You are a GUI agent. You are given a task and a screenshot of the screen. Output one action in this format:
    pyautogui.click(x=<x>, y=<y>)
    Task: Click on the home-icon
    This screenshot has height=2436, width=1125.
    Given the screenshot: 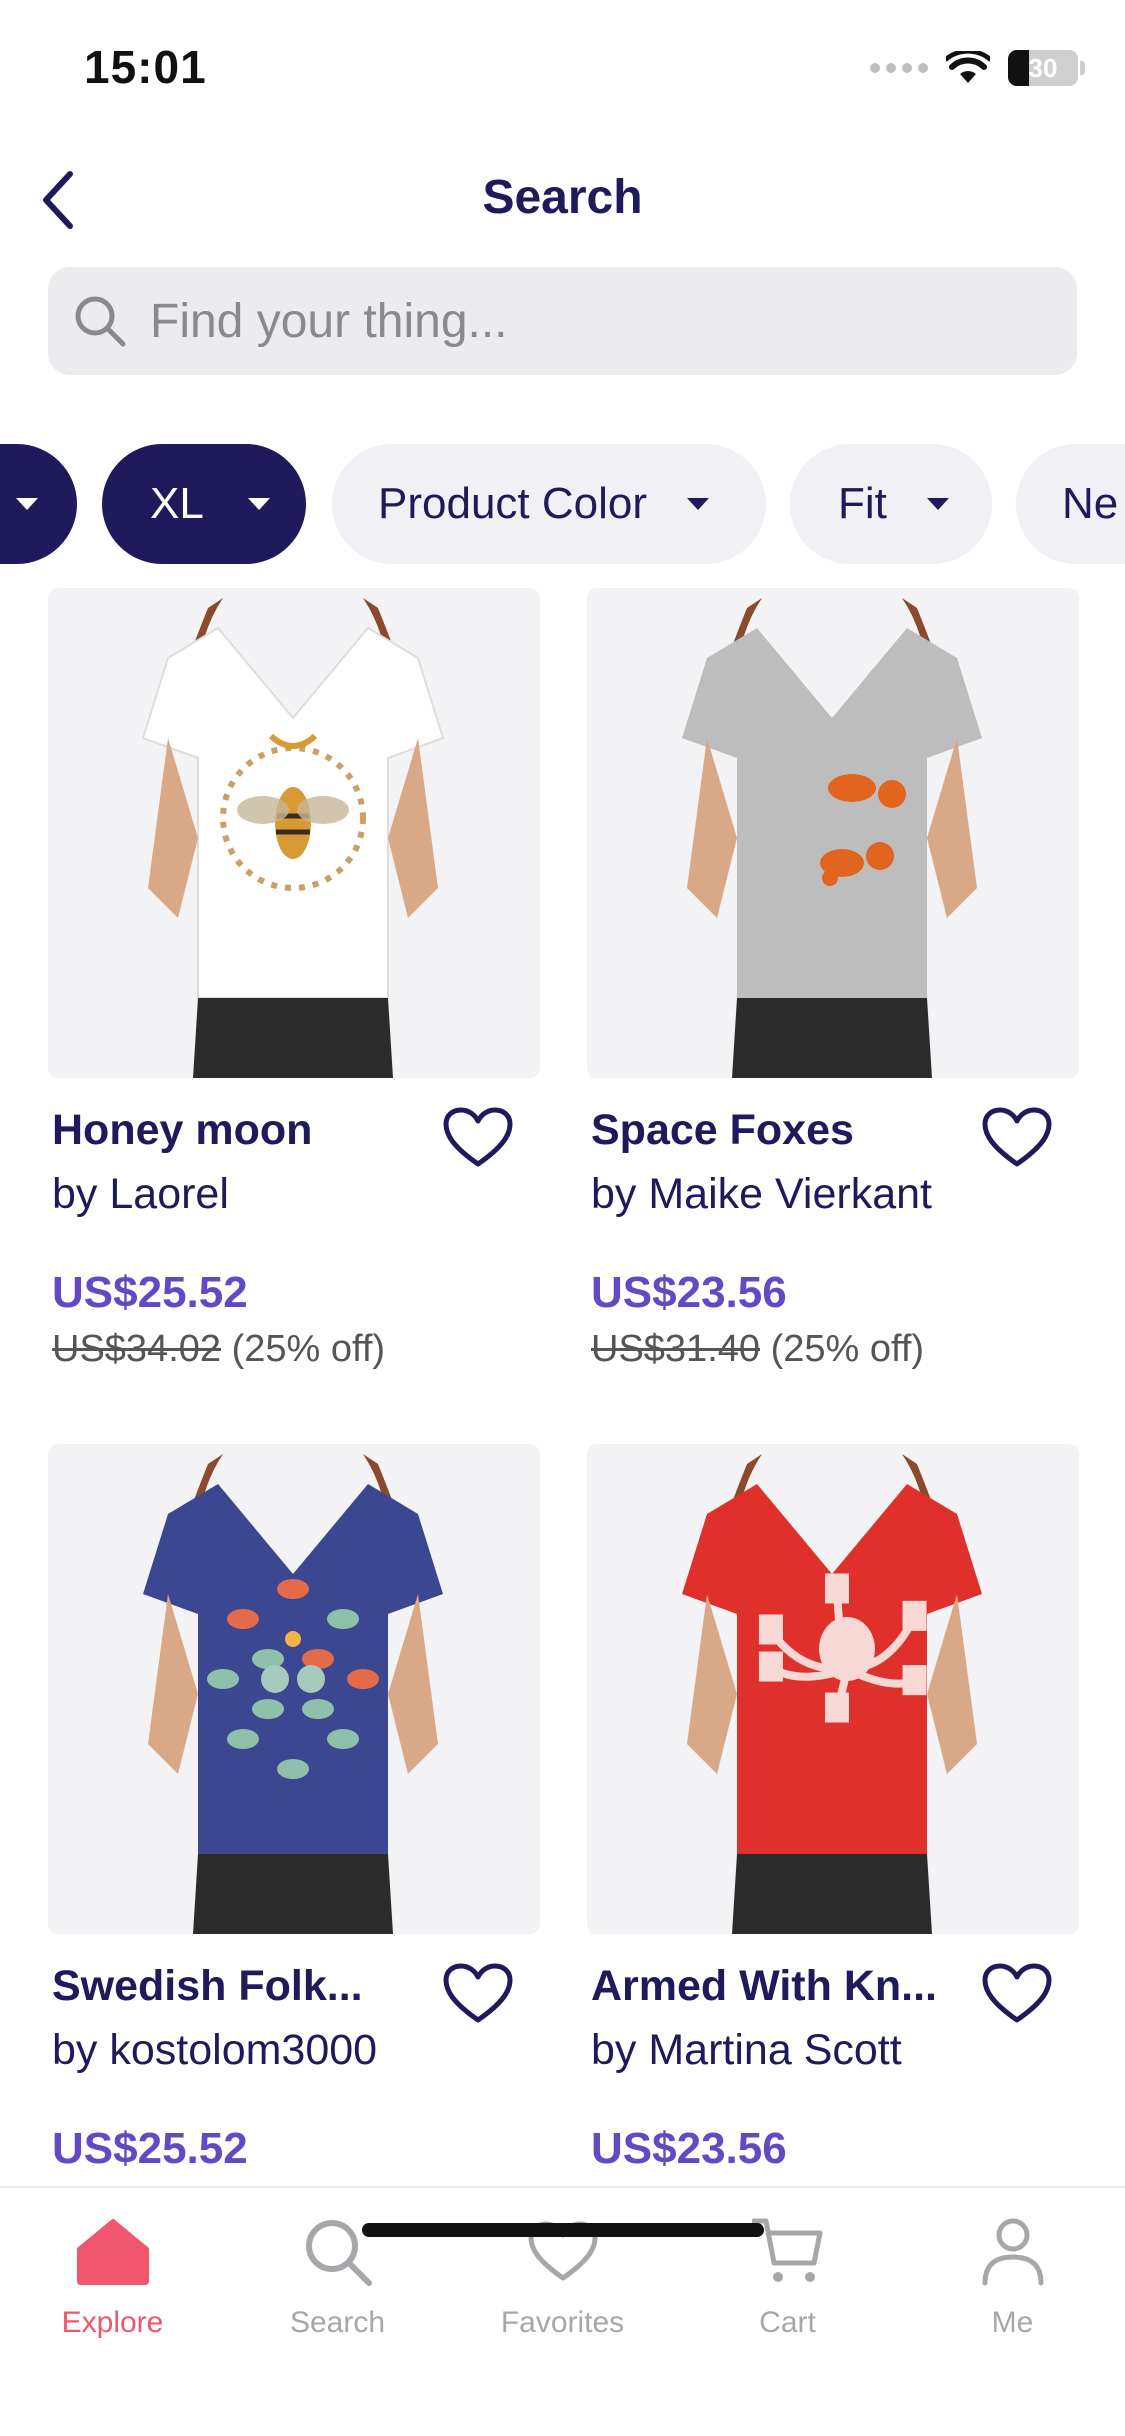 What is the action you would take?
    pyautogui.click(x=113, y=2252)
    